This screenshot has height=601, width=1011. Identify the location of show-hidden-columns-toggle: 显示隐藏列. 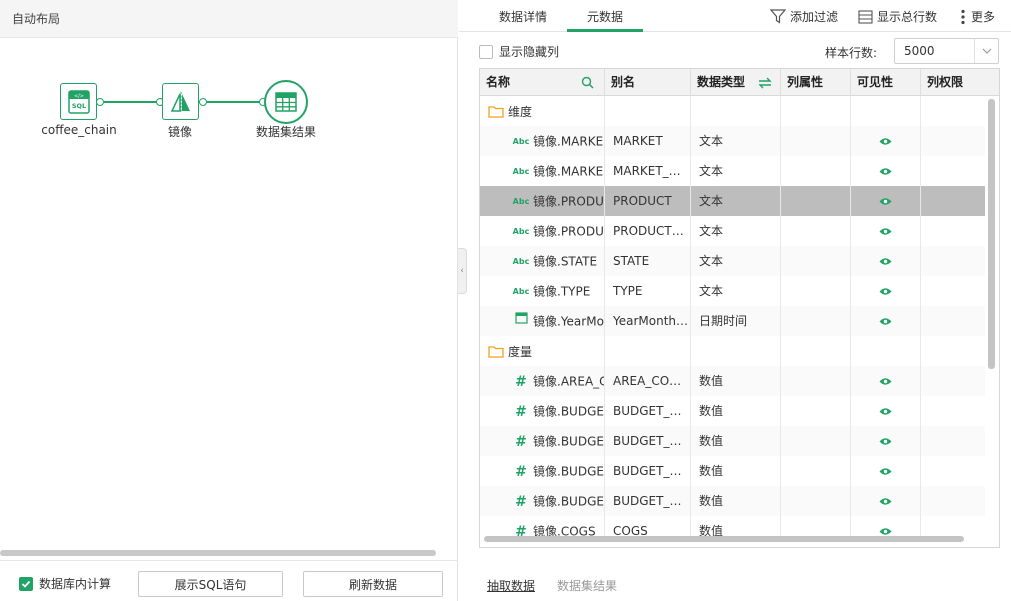
(519, 51).